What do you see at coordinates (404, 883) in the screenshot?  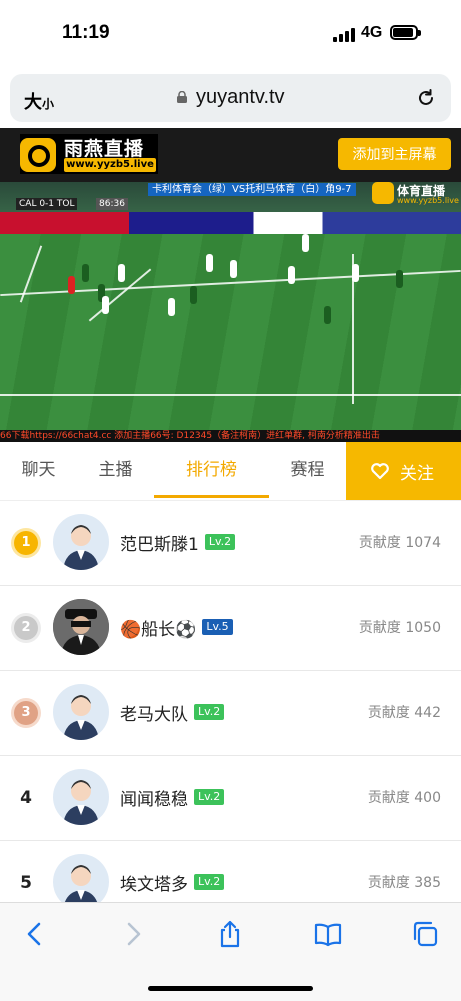 I see `contribution-score: 贡献度 385` at bounding box center [404, 883].